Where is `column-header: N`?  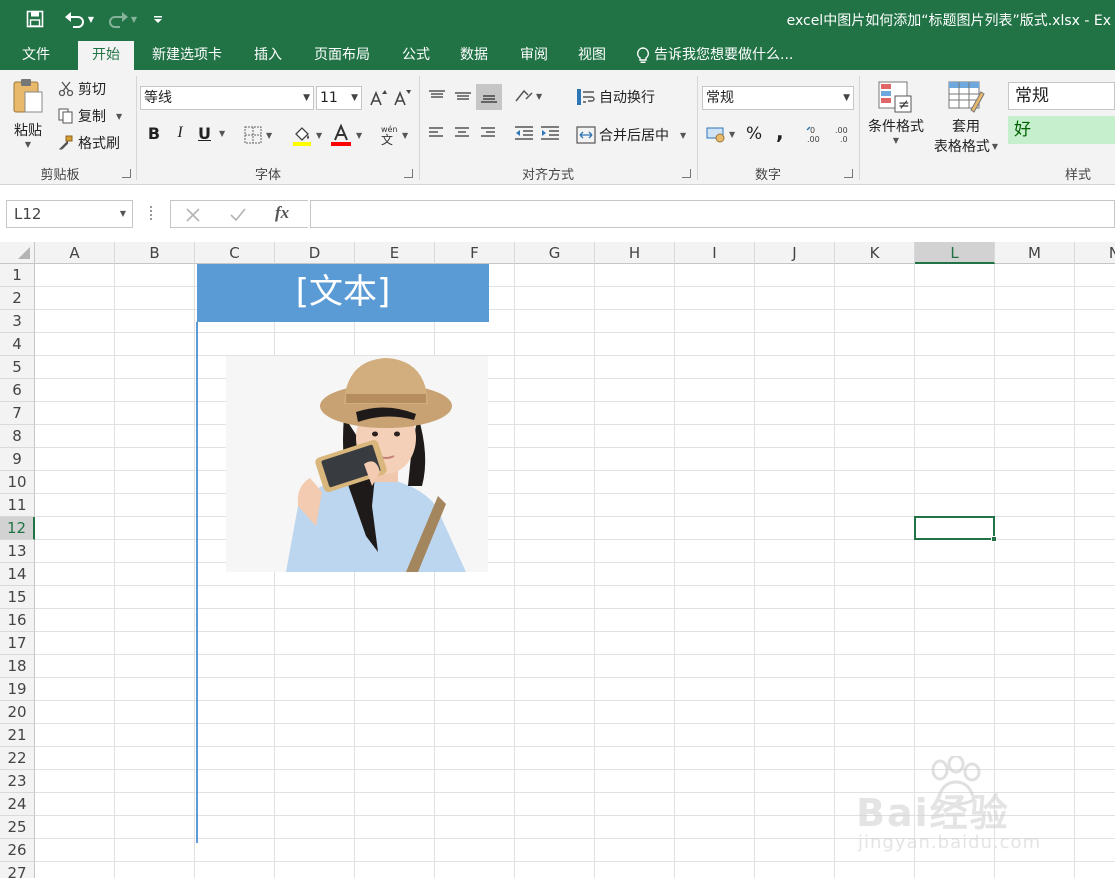
column-header: N is located at coordinates (1095, 253).